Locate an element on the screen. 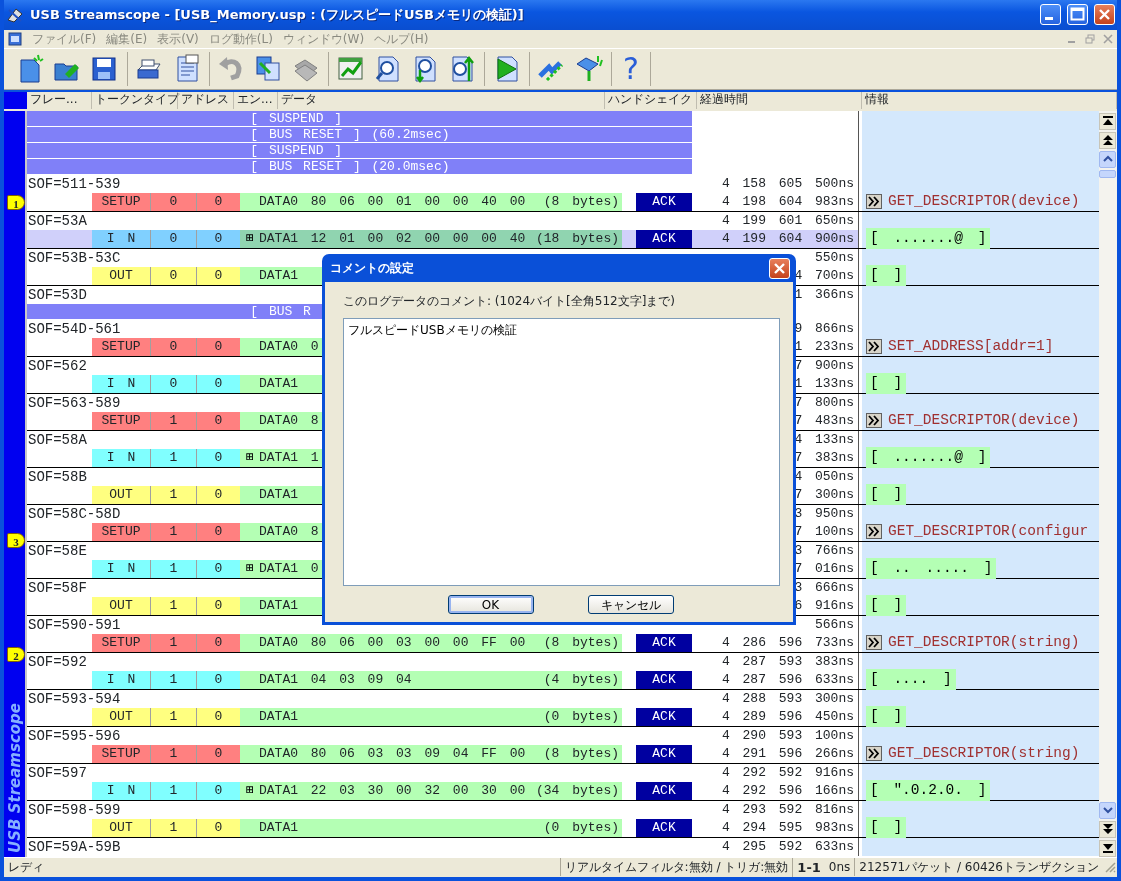  frame-label: SOF=593-594 is located at coordinates (74, 698).